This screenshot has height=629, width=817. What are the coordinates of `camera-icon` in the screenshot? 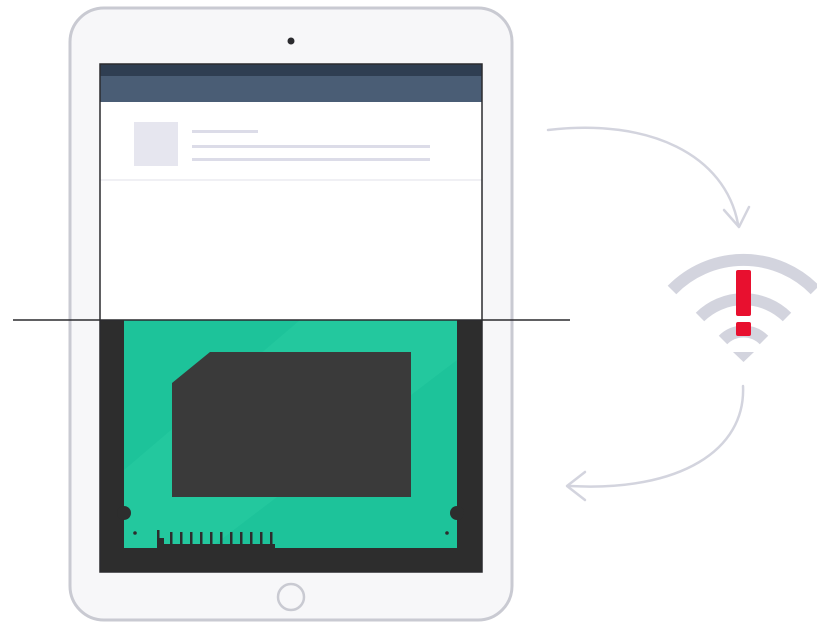 It's located at (291, 41).